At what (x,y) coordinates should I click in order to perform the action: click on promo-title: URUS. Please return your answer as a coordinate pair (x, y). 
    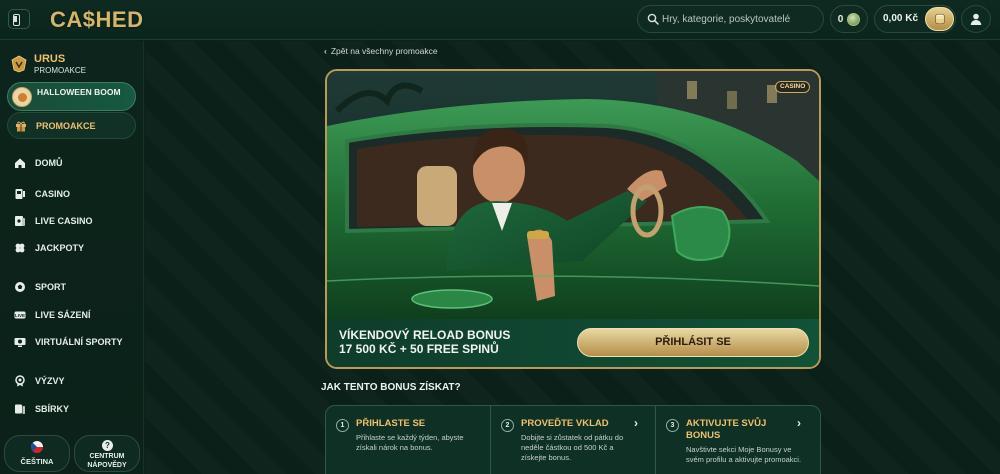
    Looking at the image, I should click on (50, 59).